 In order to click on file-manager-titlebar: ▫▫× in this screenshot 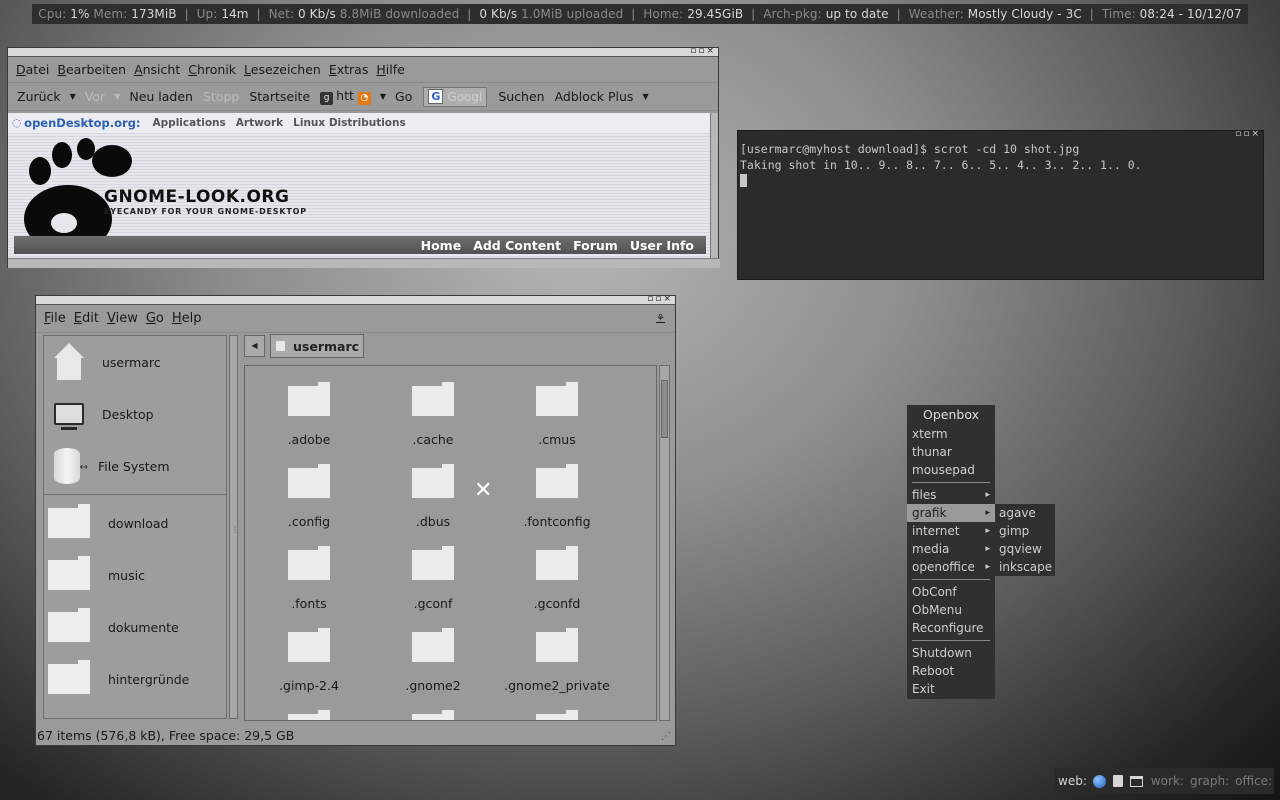, I will do `click(355, 299)`.